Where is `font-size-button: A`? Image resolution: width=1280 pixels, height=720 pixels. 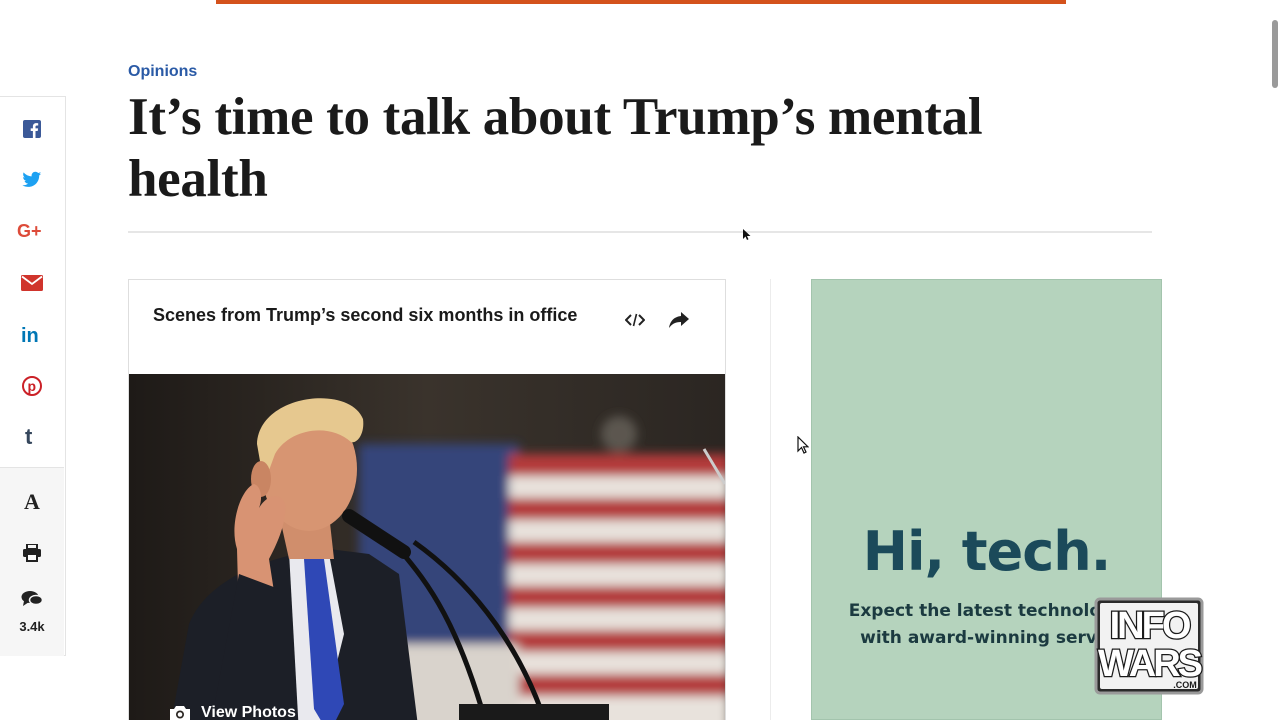 font-size-button: A is located at coordinates (32, 502).